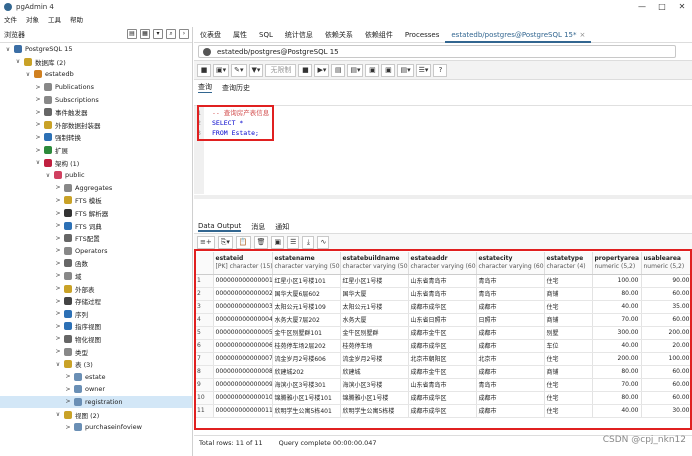  Describe the element at coordinates (96, 427) in the screenshot. I see `tree-item: > purchaseinfoview` at that location.